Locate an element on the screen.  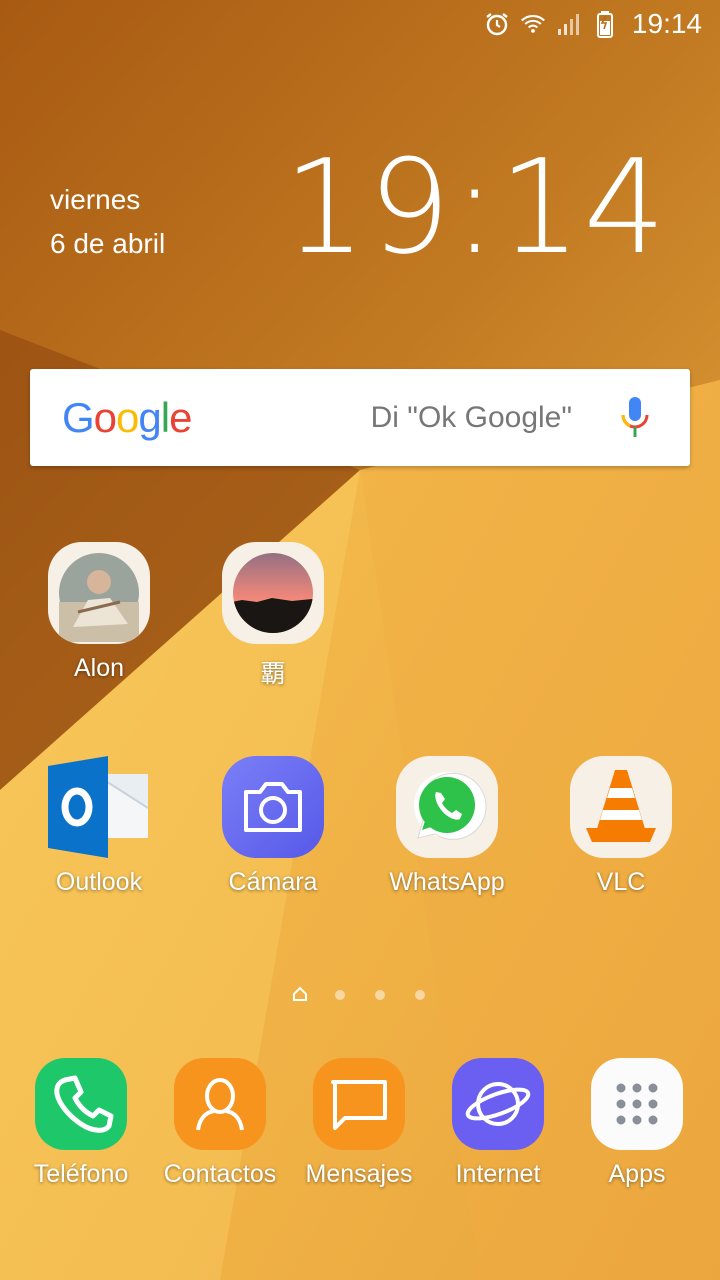
whatsapp-icon is located at coordinates (447, 807).